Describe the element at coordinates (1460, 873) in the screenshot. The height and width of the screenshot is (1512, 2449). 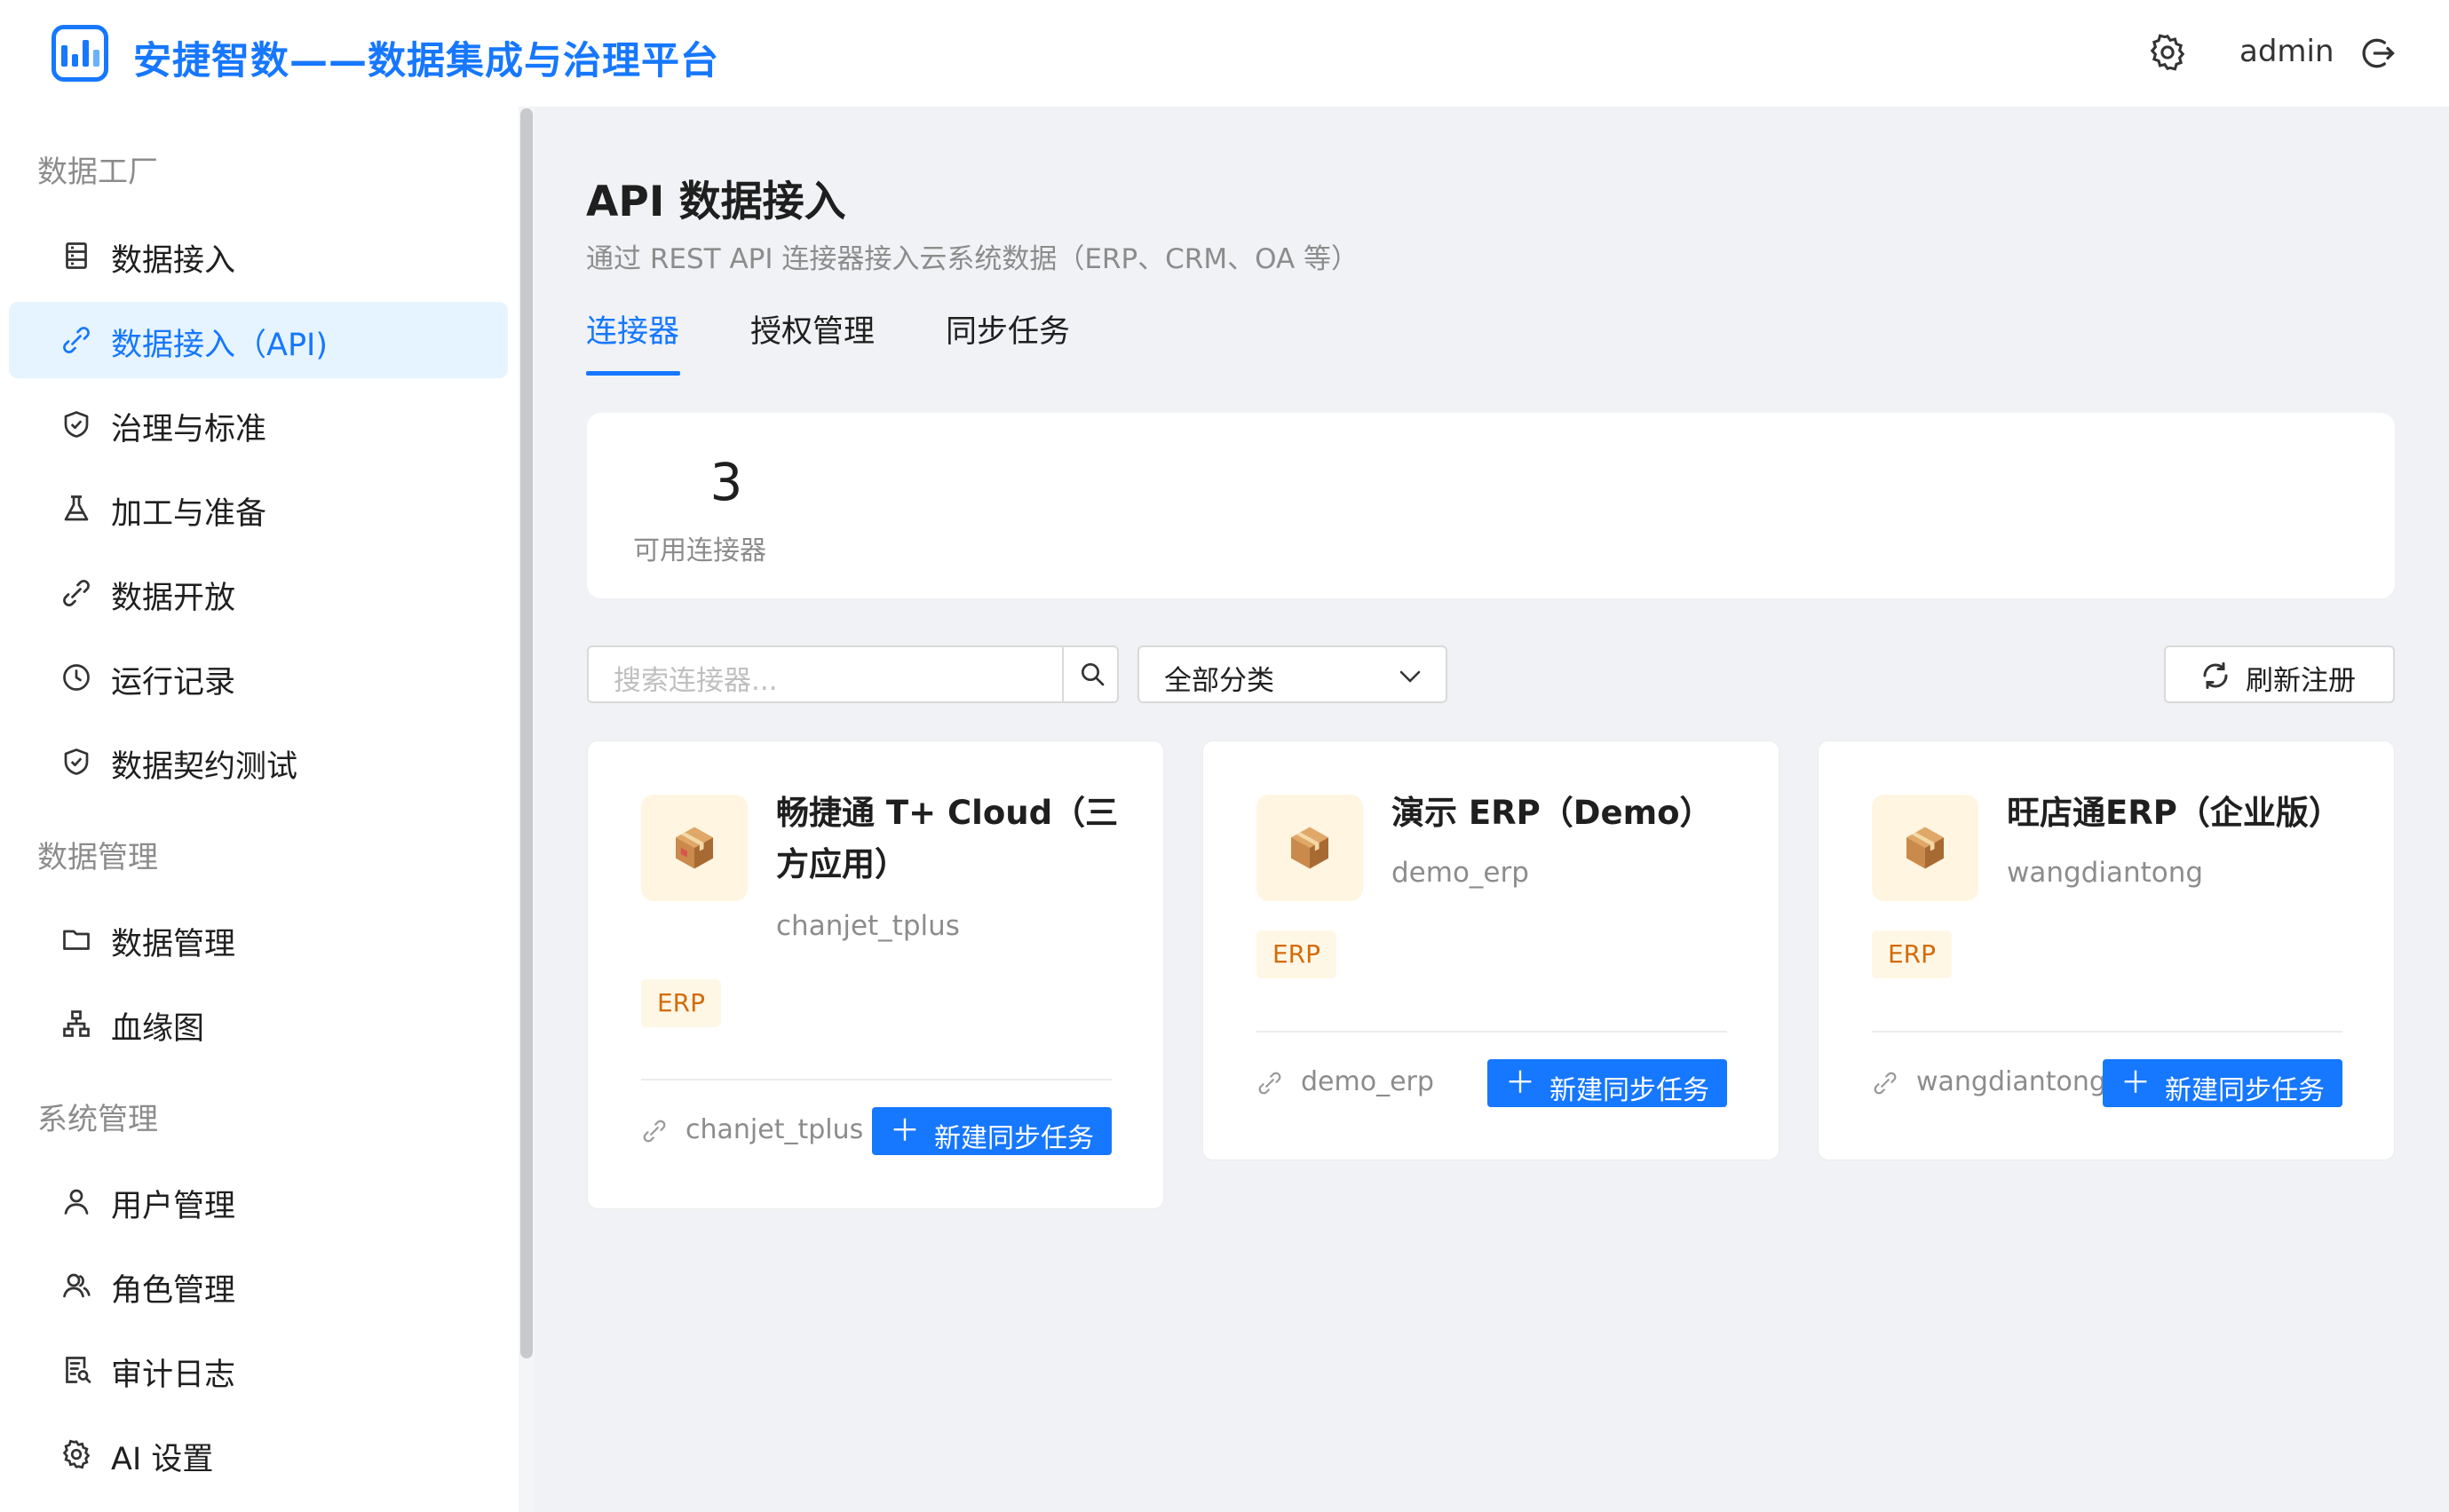
I see `connector-code: demo_erp` at that location.